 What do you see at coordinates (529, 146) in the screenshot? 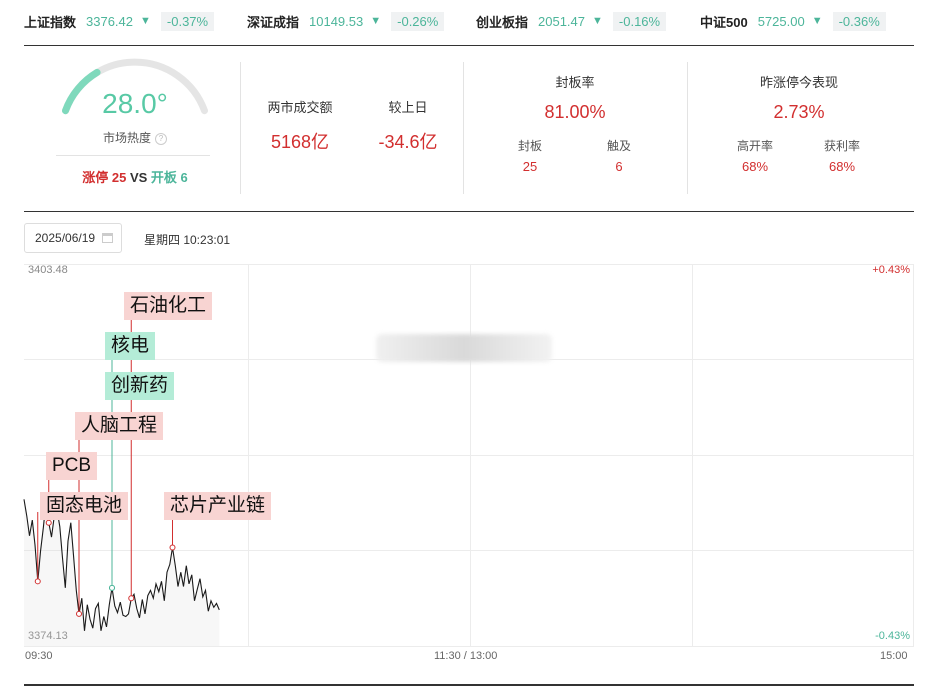
I see `sealed-label: 封板` at bounding box center [529, 146].